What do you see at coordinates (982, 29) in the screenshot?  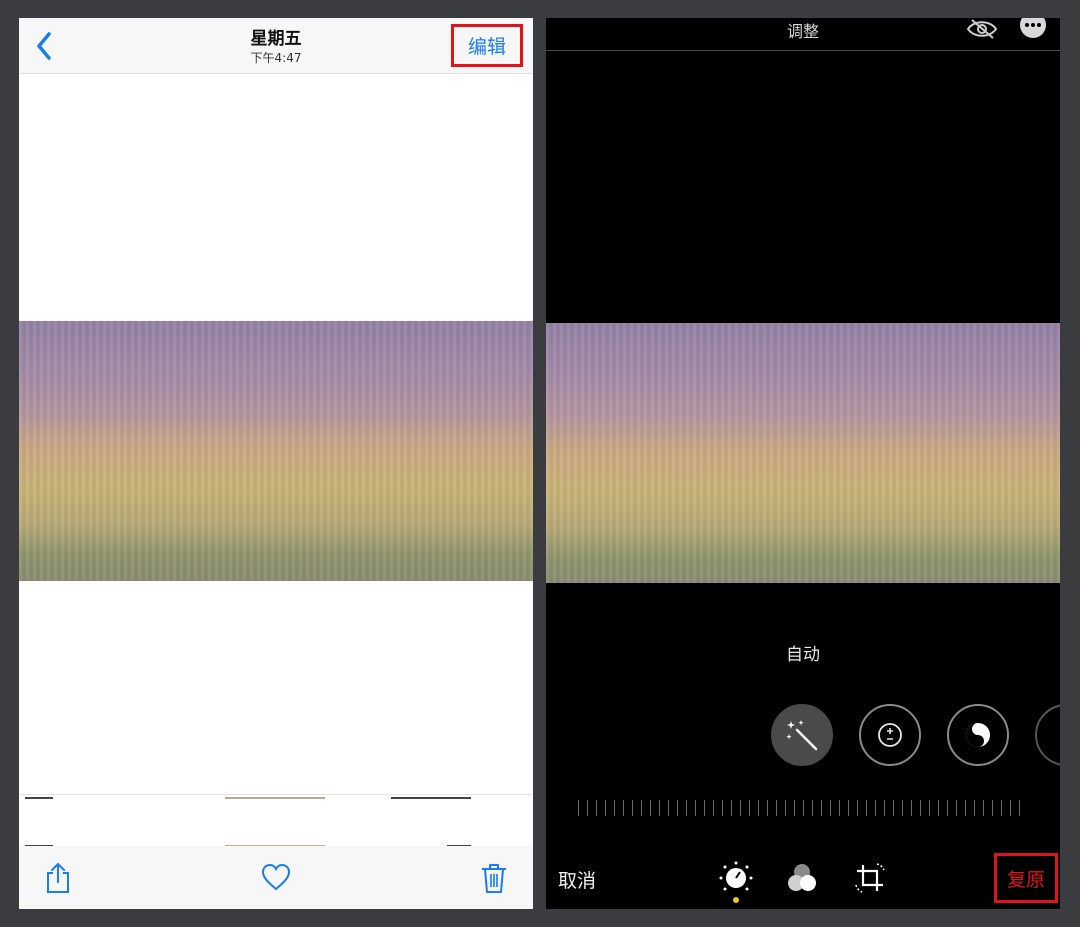 I see `hide-eye-icon` at bounding box center [982, 29].